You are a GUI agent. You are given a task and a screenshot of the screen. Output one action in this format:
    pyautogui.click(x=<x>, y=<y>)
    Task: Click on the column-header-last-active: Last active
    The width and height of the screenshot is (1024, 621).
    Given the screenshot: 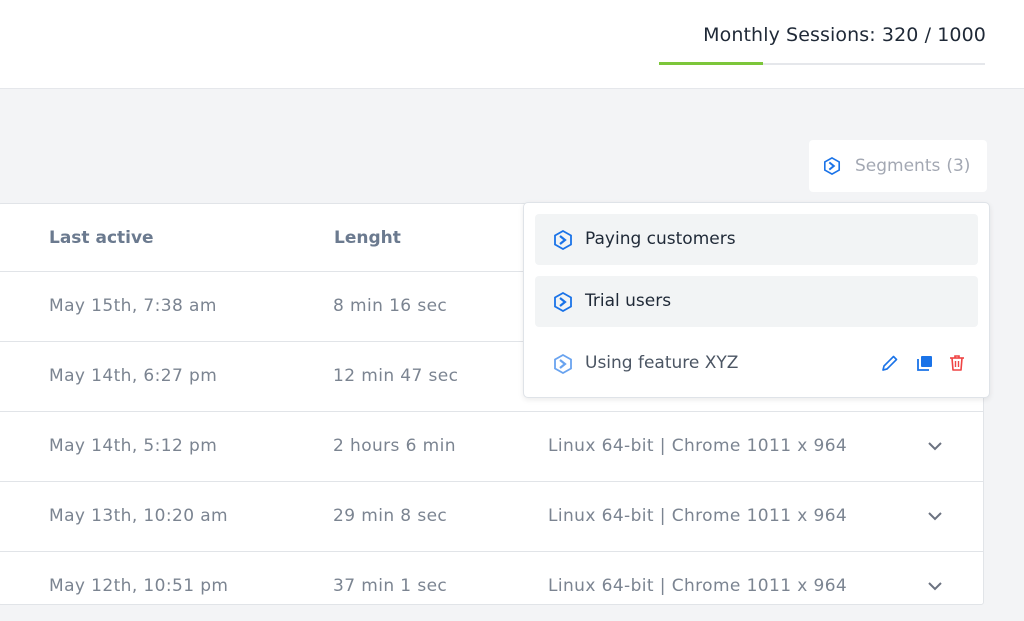 What is the action you would take?
    pyautogui.click(x=101, y=238)
    